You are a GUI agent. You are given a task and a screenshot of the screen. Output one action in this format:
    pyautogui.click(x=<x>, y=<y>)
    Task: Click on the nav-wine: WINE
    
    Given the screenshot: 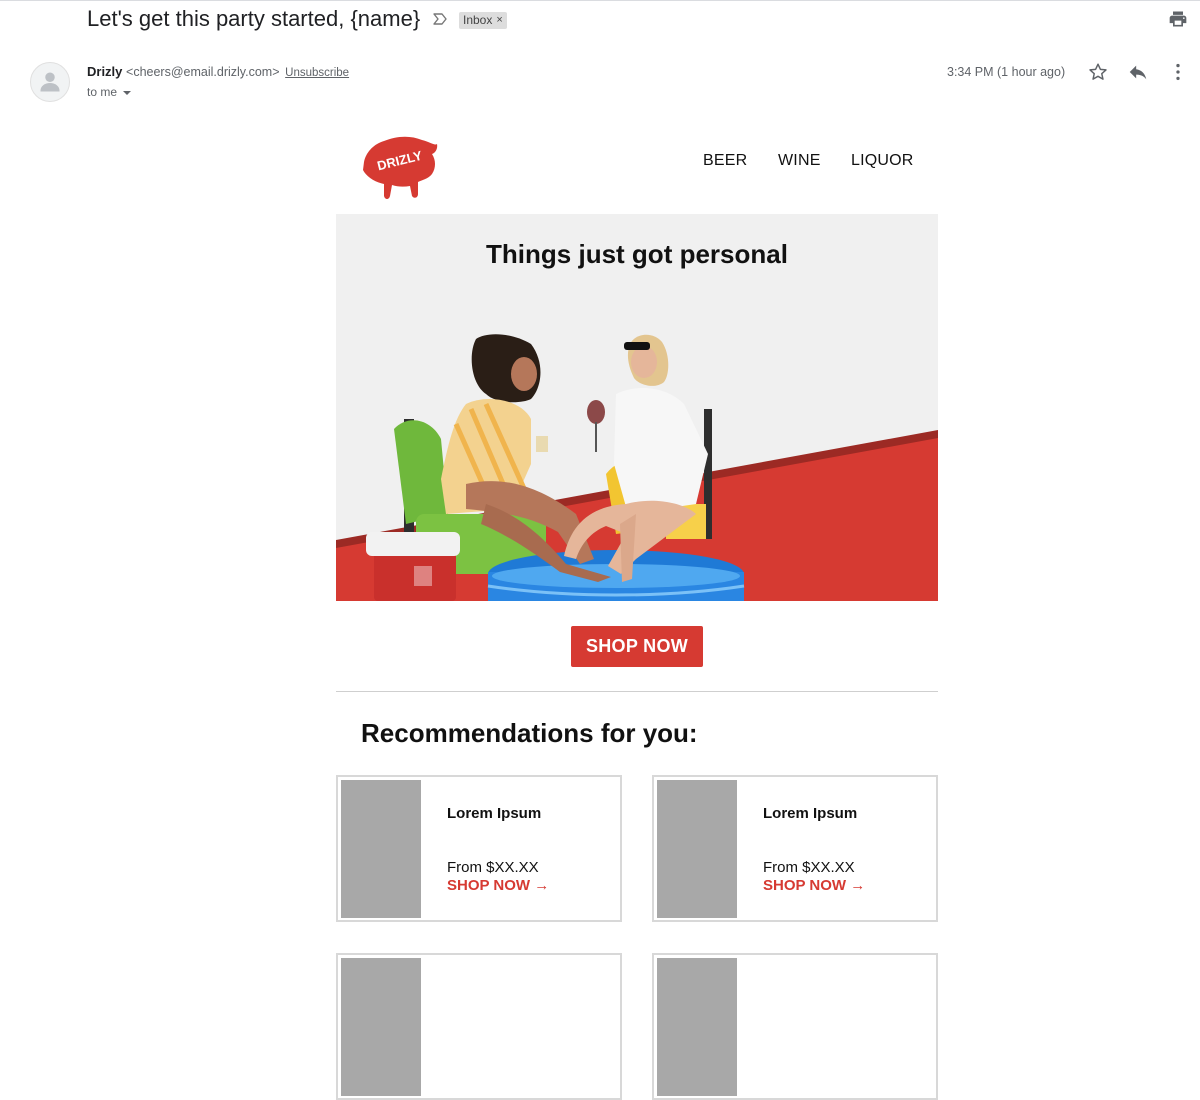 What is the action you would take?
    pyautogui.click(x=799, y=161)
    